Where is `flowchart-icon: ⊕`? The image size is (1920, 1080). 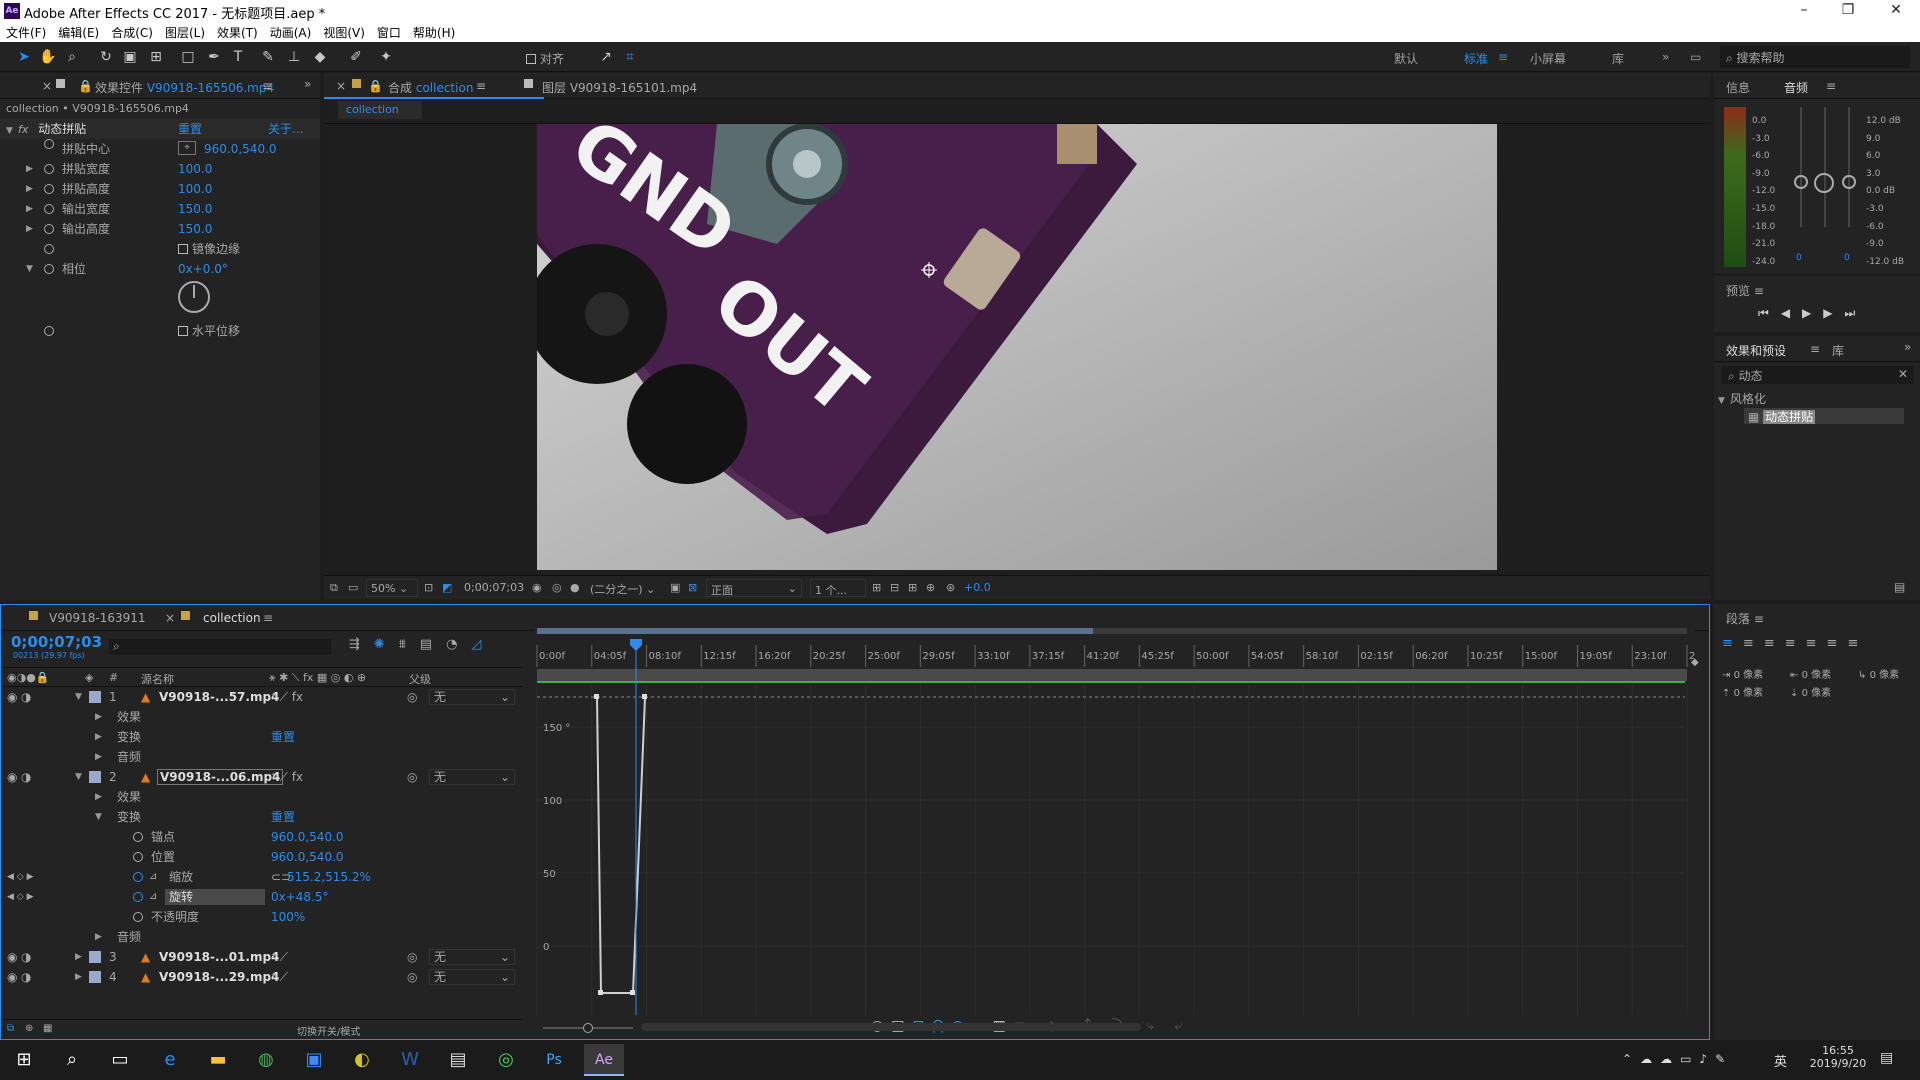 flowchart-icon: ⊕ is located at coordinates (930, 587).